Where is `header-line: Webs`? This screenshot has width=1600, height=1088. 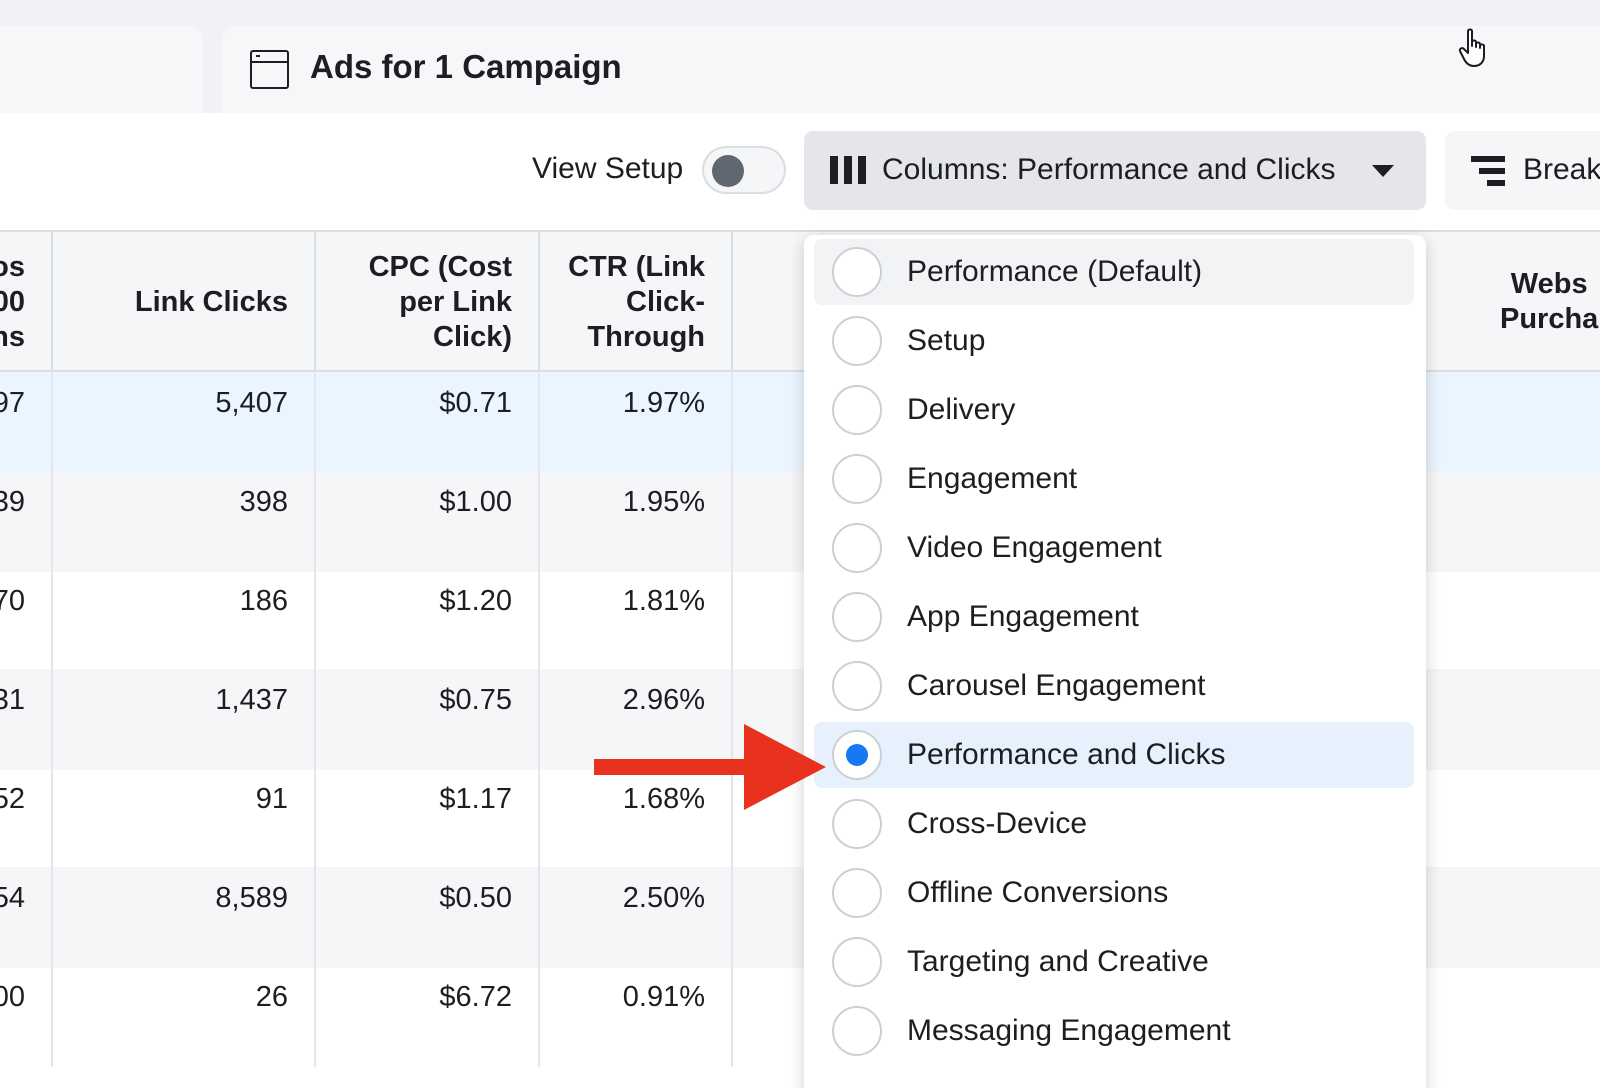
header-line: Webs is located at coordinates (1549, 284).